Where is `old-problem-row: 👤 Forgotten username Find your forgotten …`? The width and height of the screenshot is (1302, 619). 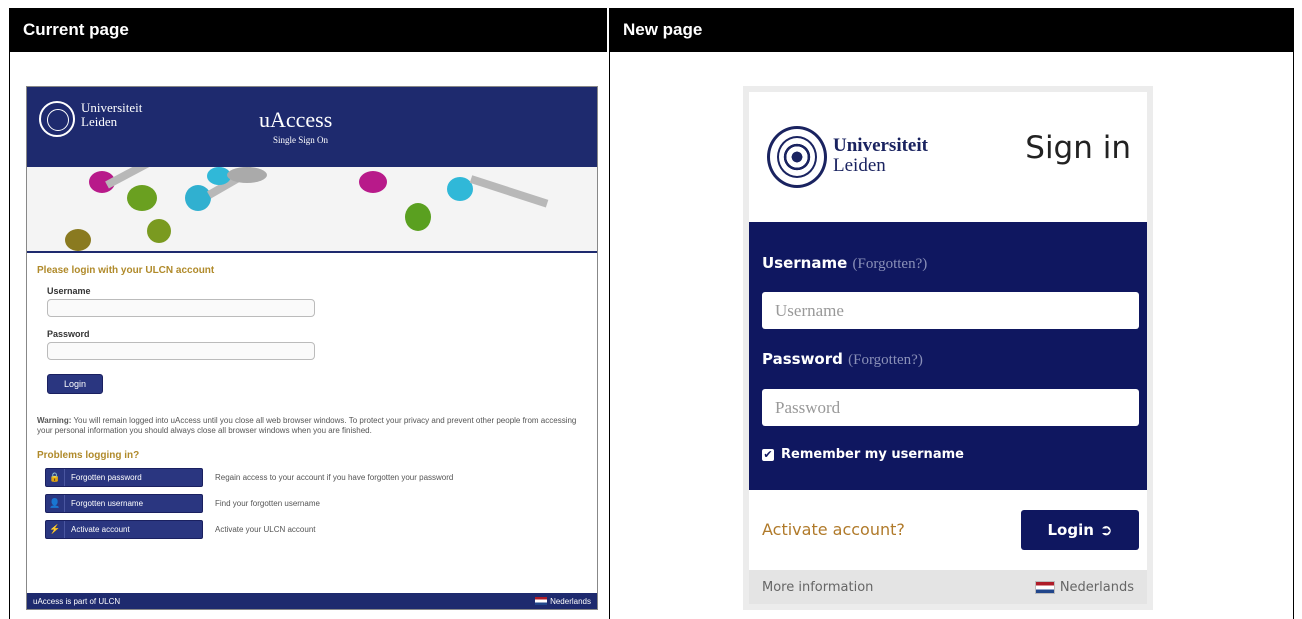
old-problem-row: 👤 Forgotten username Find your forgotten … is located at coordinates (312, 503).